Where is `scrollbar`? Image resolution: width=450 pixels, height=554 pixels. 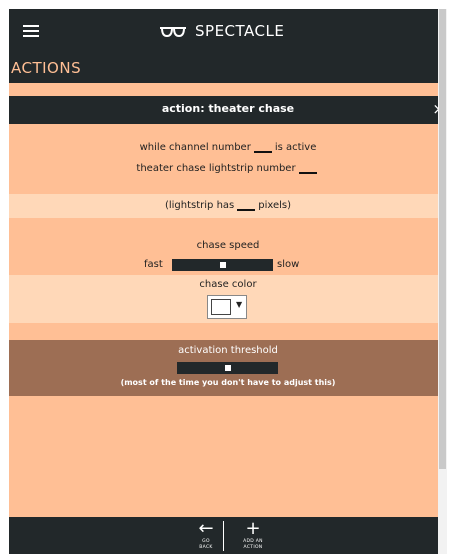
scrollbar is located at coordinates (442, 281).